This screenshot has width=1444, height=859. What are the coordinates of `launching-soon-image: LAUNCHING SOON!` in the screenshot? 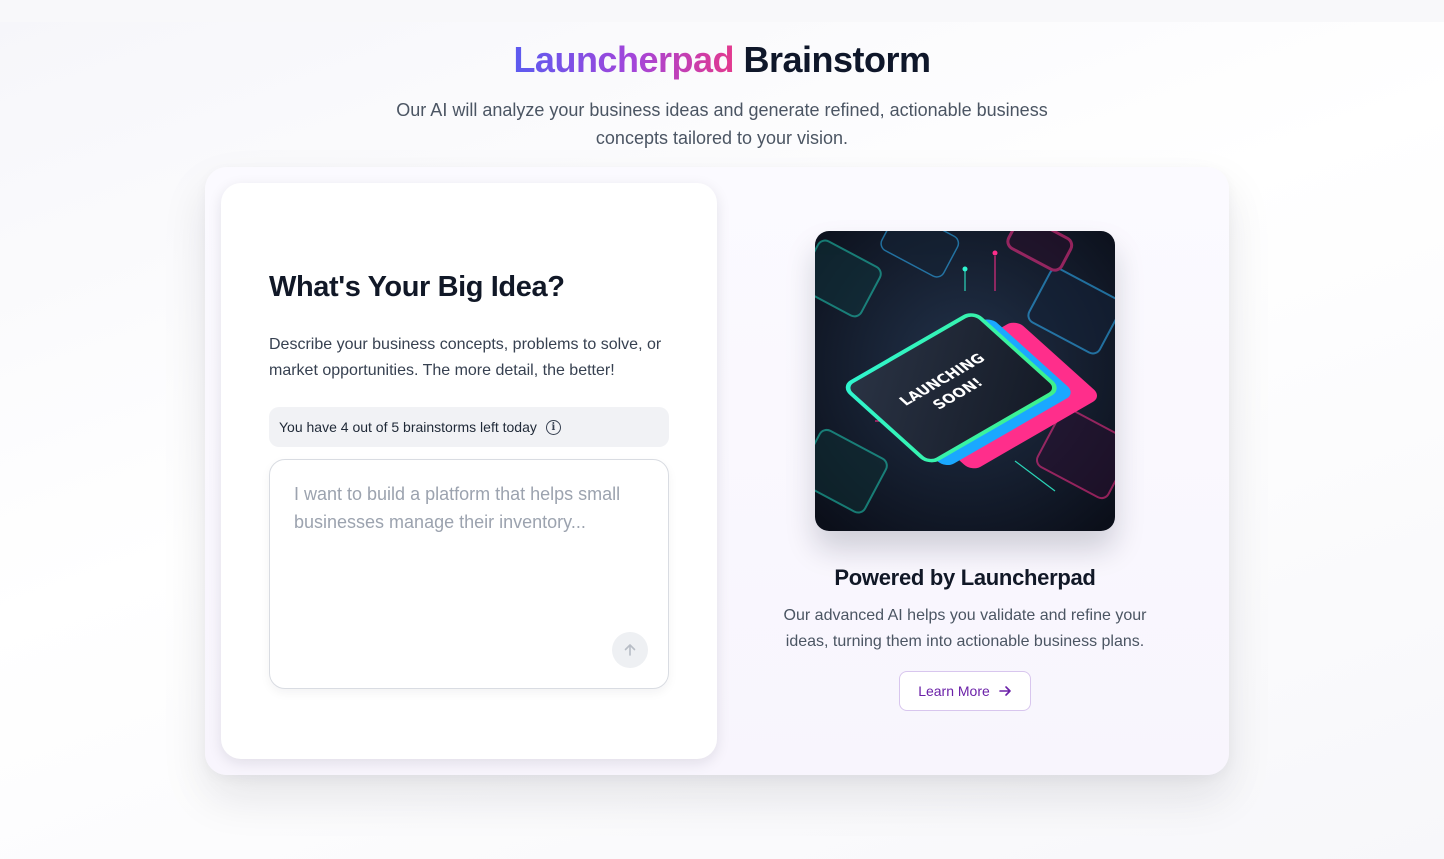 It's located at (965, 381).